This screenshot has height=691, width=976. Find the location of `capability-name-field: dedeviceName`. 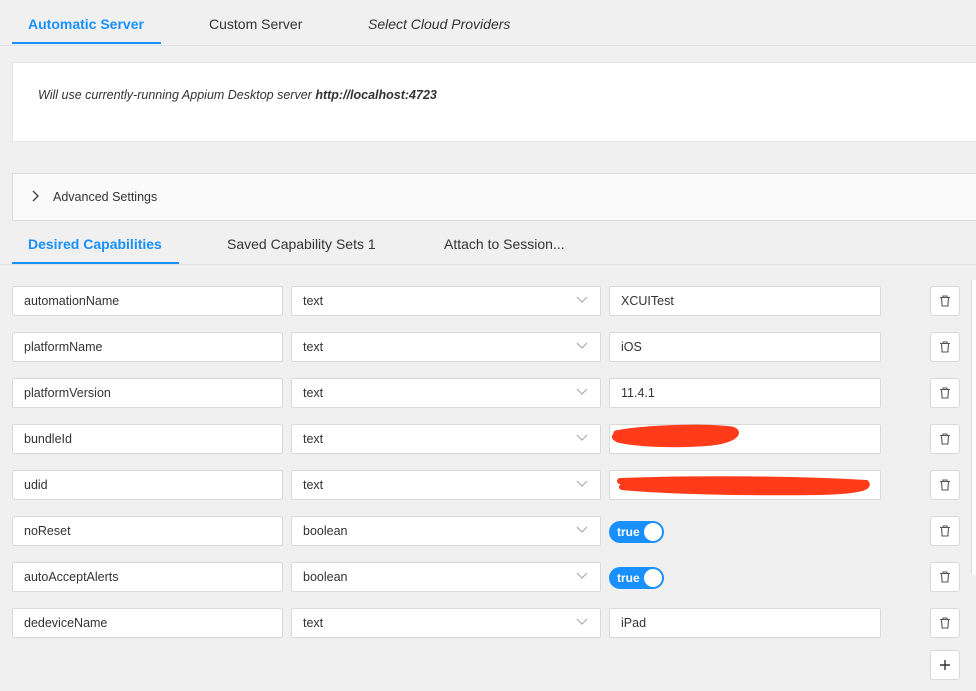

capability-name-field: dedeviceName is located at coordinates (147, 623).